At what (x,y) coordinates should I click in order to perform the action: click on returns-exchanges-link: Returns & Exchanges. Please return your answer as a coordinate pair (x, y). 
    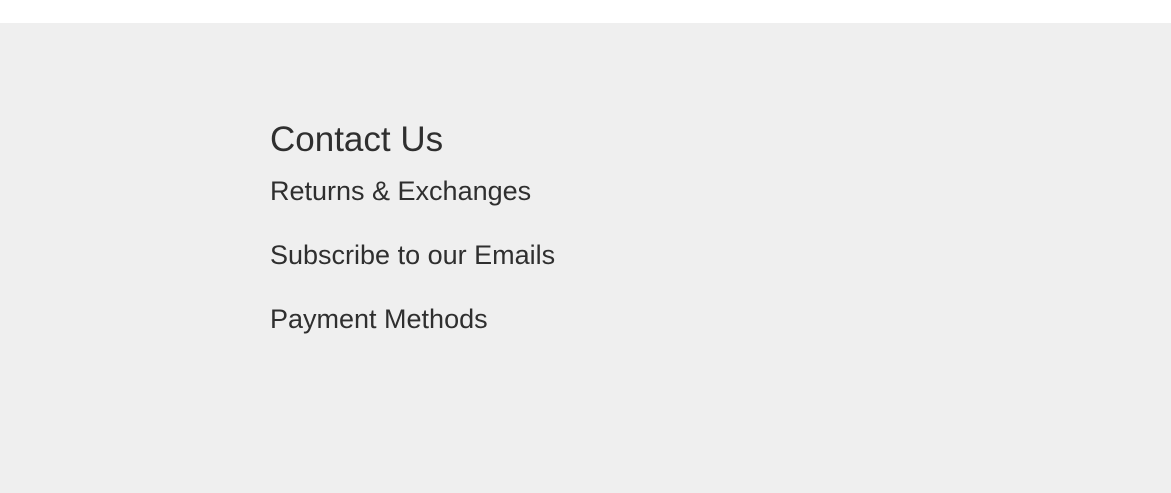
    Looking at the image, I should click on (412, 191).